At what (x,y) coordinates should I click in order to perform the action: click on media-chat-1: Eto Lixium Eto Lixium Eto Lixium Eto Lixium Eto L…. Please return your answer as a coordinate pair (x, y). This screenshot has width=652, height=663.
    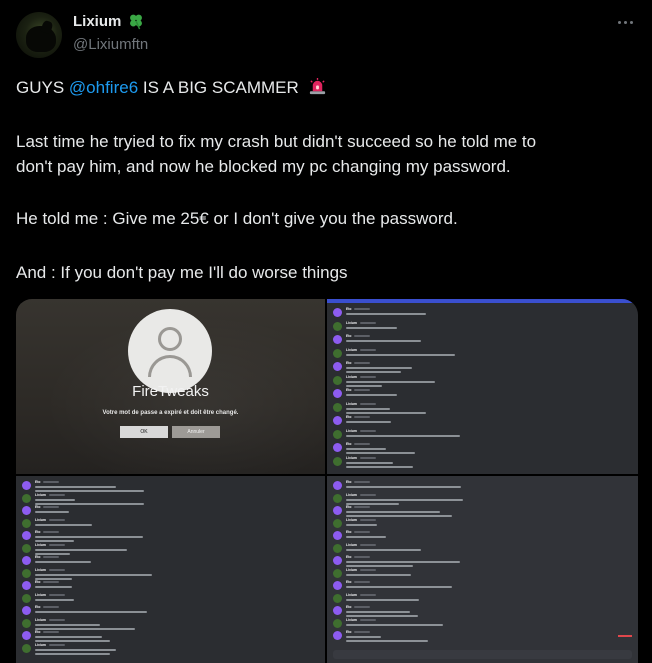
    Looking at the image, I should click on (482, 386).